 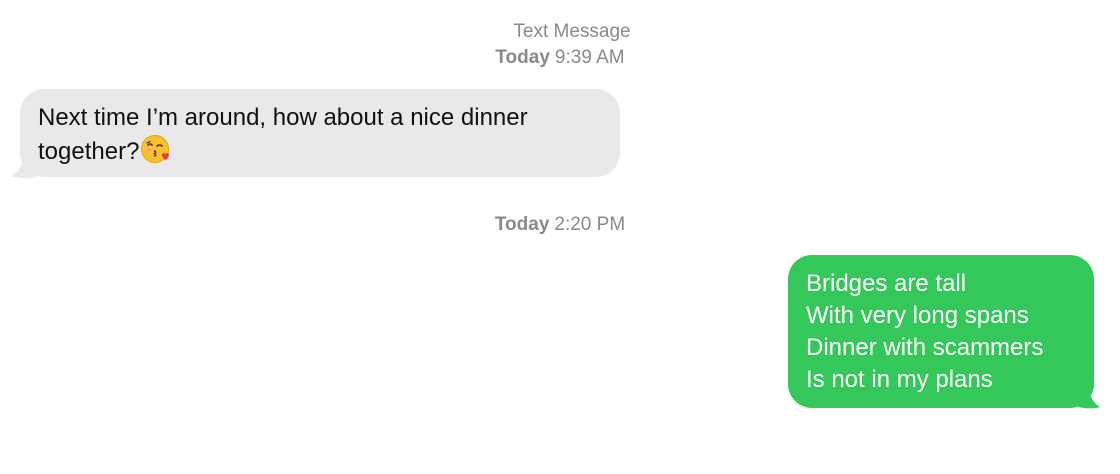 What do you see at coordinates (925, 347) in the screenshot?
I see `message-line: Dinner with scammers` at bounding box center [925, 347].